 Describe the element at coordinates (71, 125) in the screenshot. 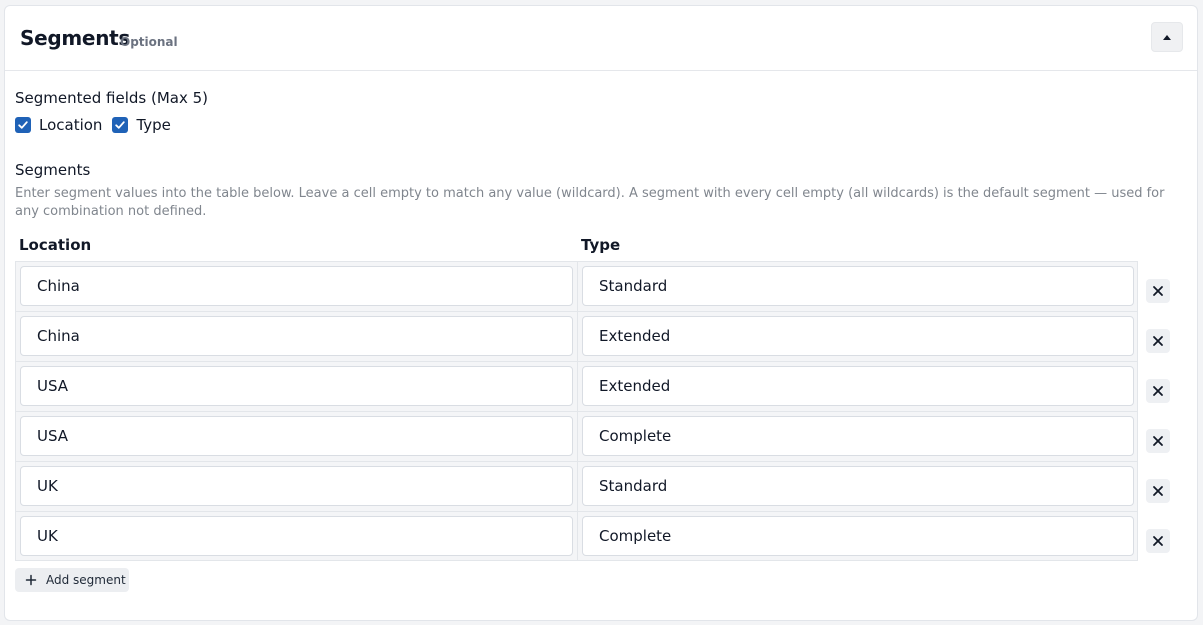

I see `checkbox-label: Location` at that location.